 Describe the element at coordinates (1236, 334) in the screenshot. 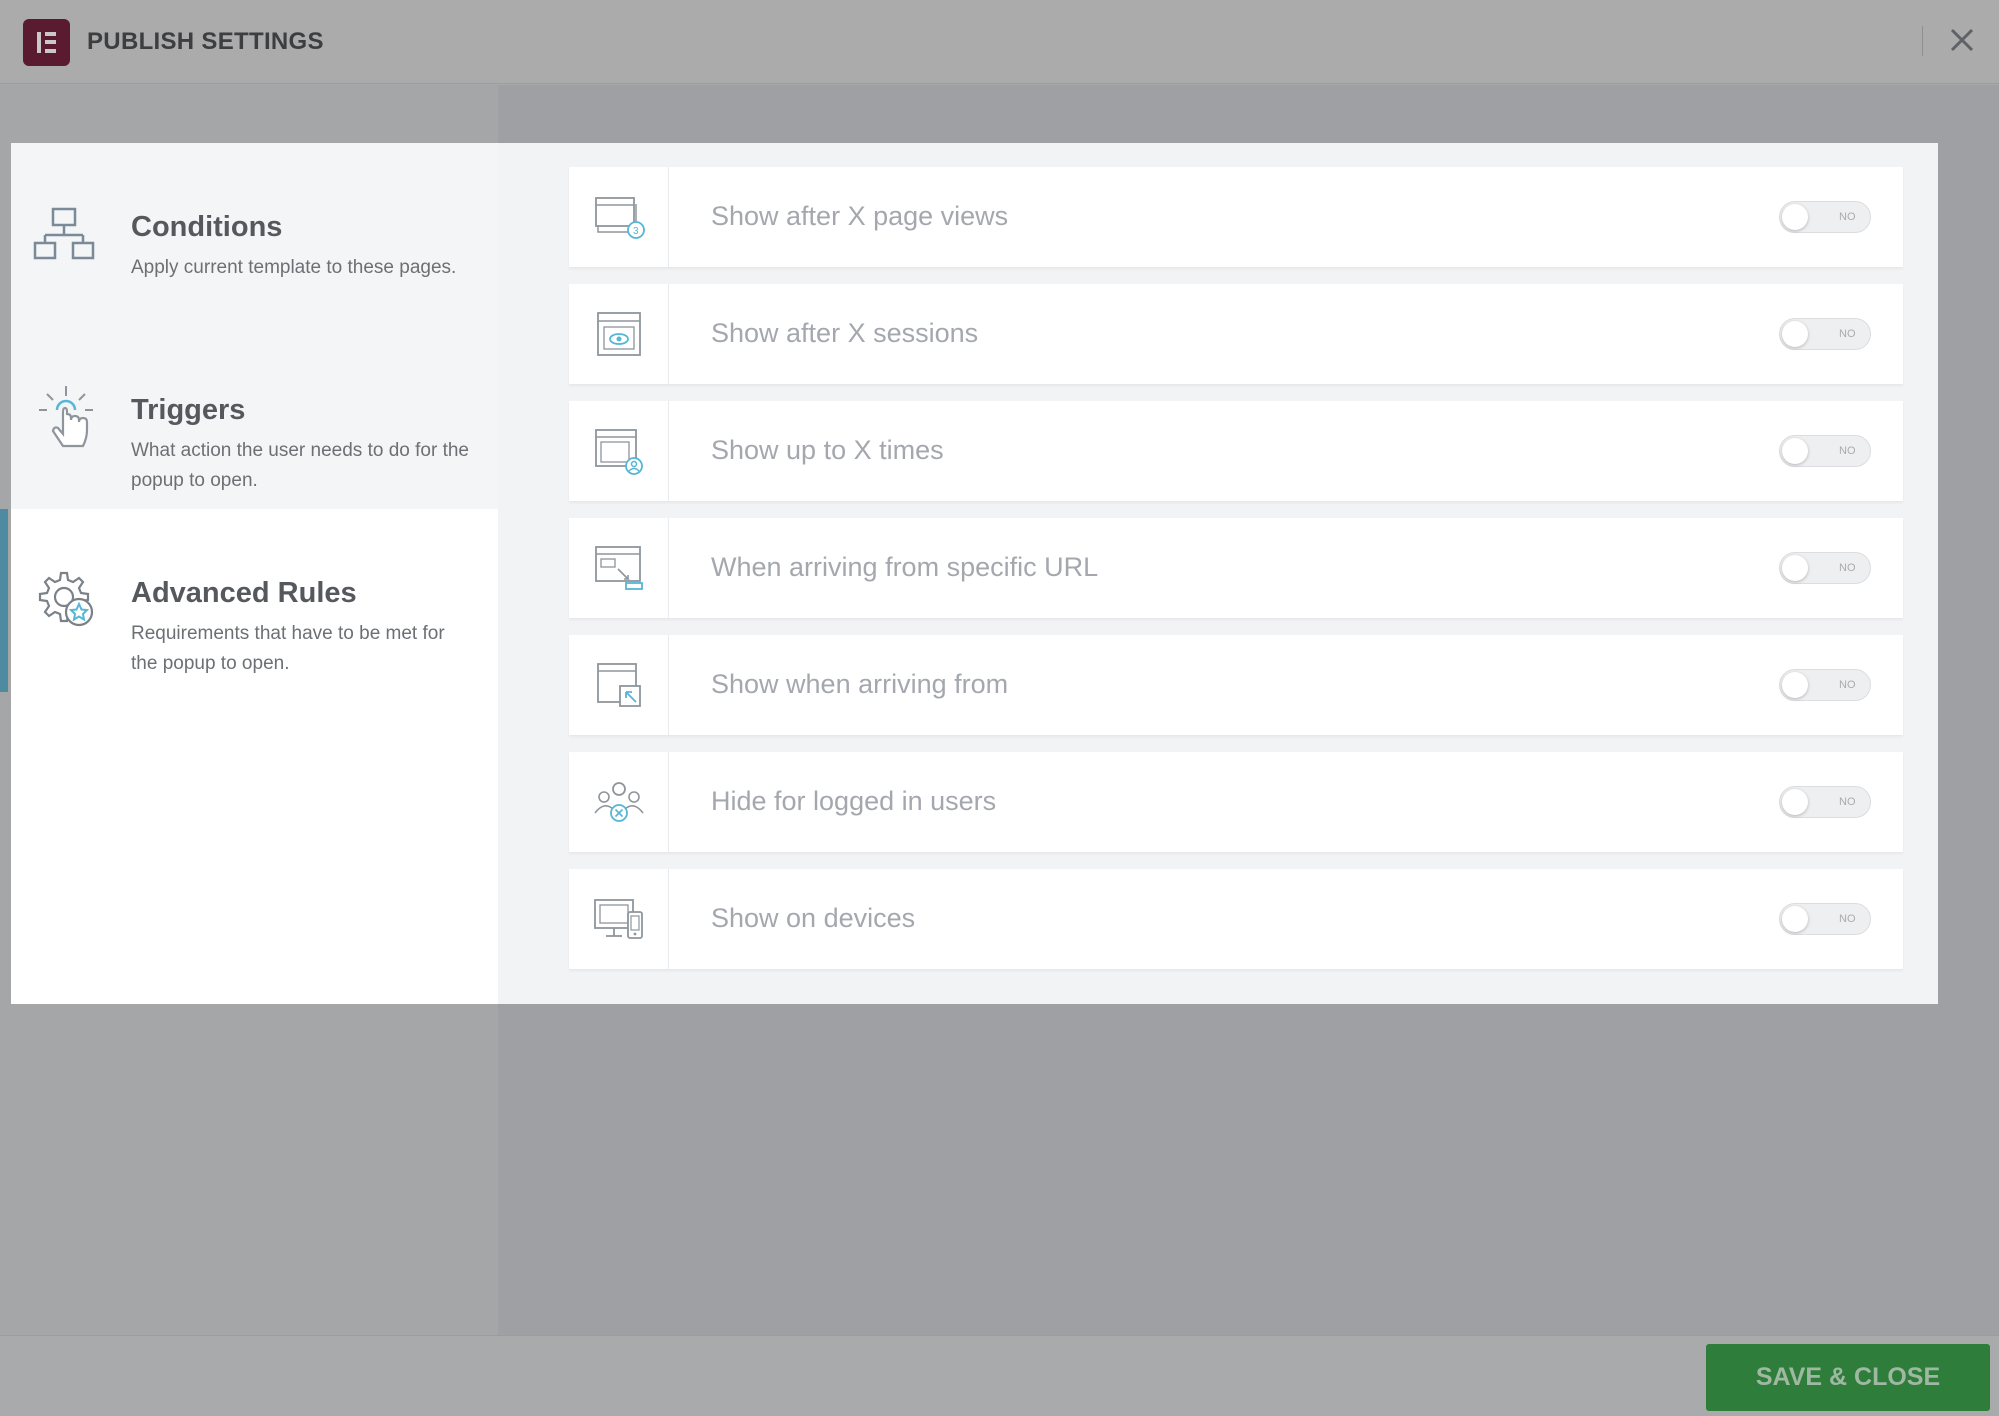

I see `rule-row-sessions: Show after X sessions NO` at that location.